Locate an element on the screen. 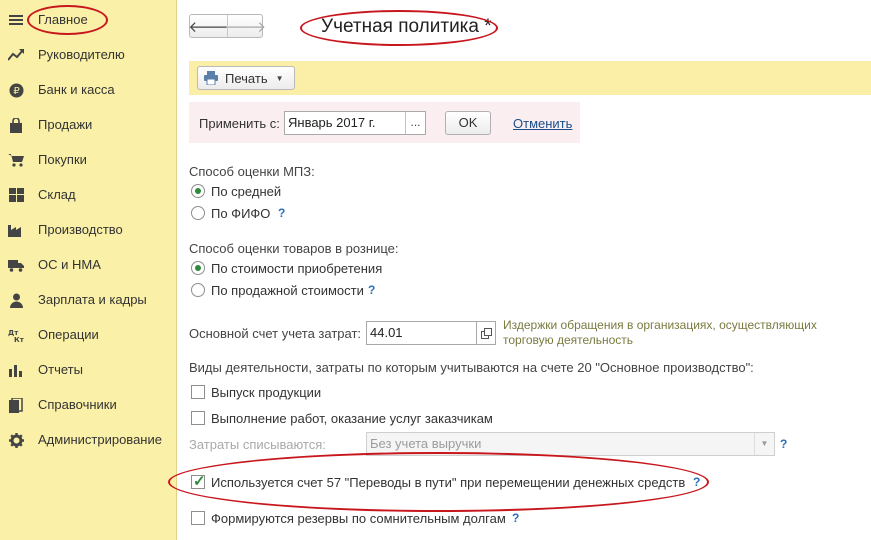 The height and width of the screenshot is (540, 871). person-icon is located at coordinates (16, 300).